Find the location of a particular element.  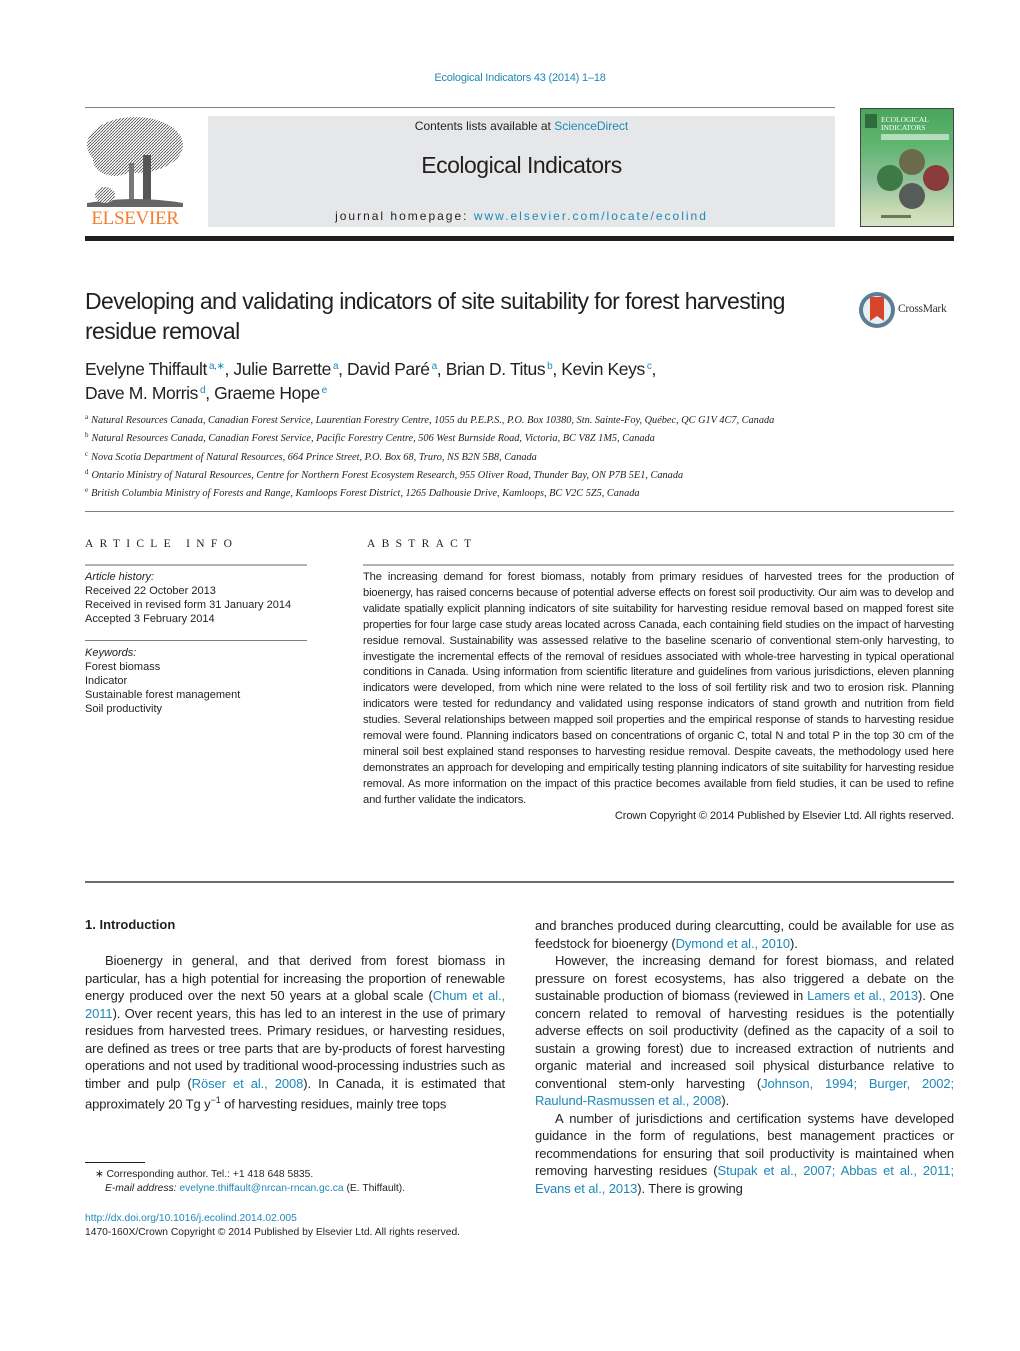

footnote-rule is located at coordinates (115, 1162).